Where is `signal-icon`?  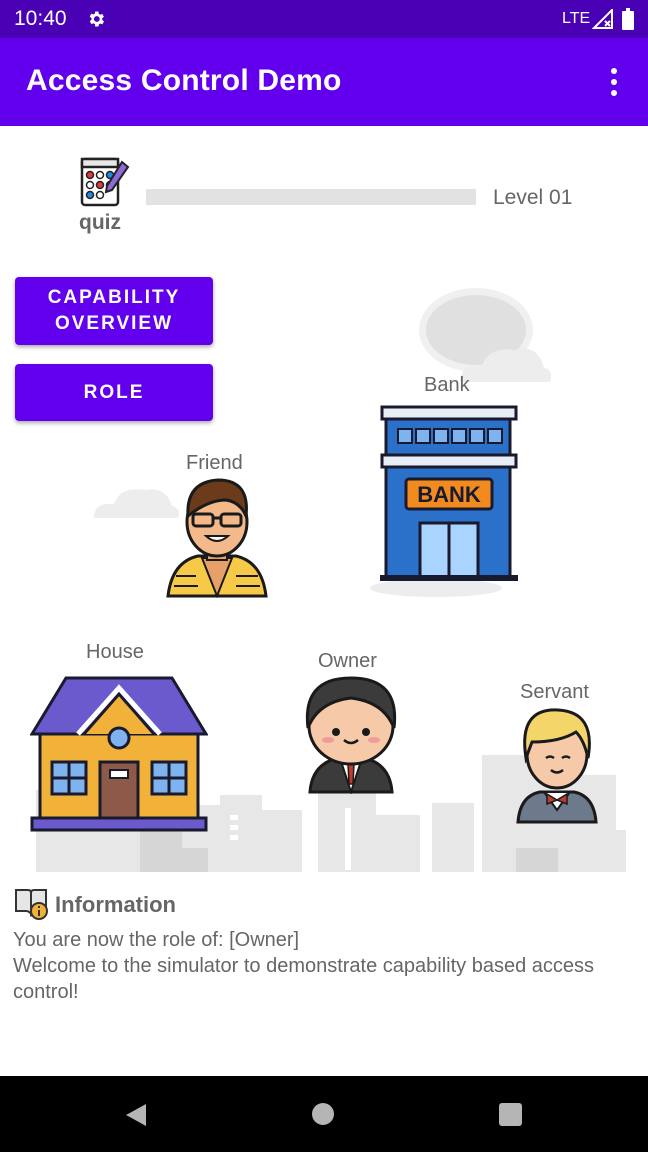
signal-icon is located at coordinates (602, 19).